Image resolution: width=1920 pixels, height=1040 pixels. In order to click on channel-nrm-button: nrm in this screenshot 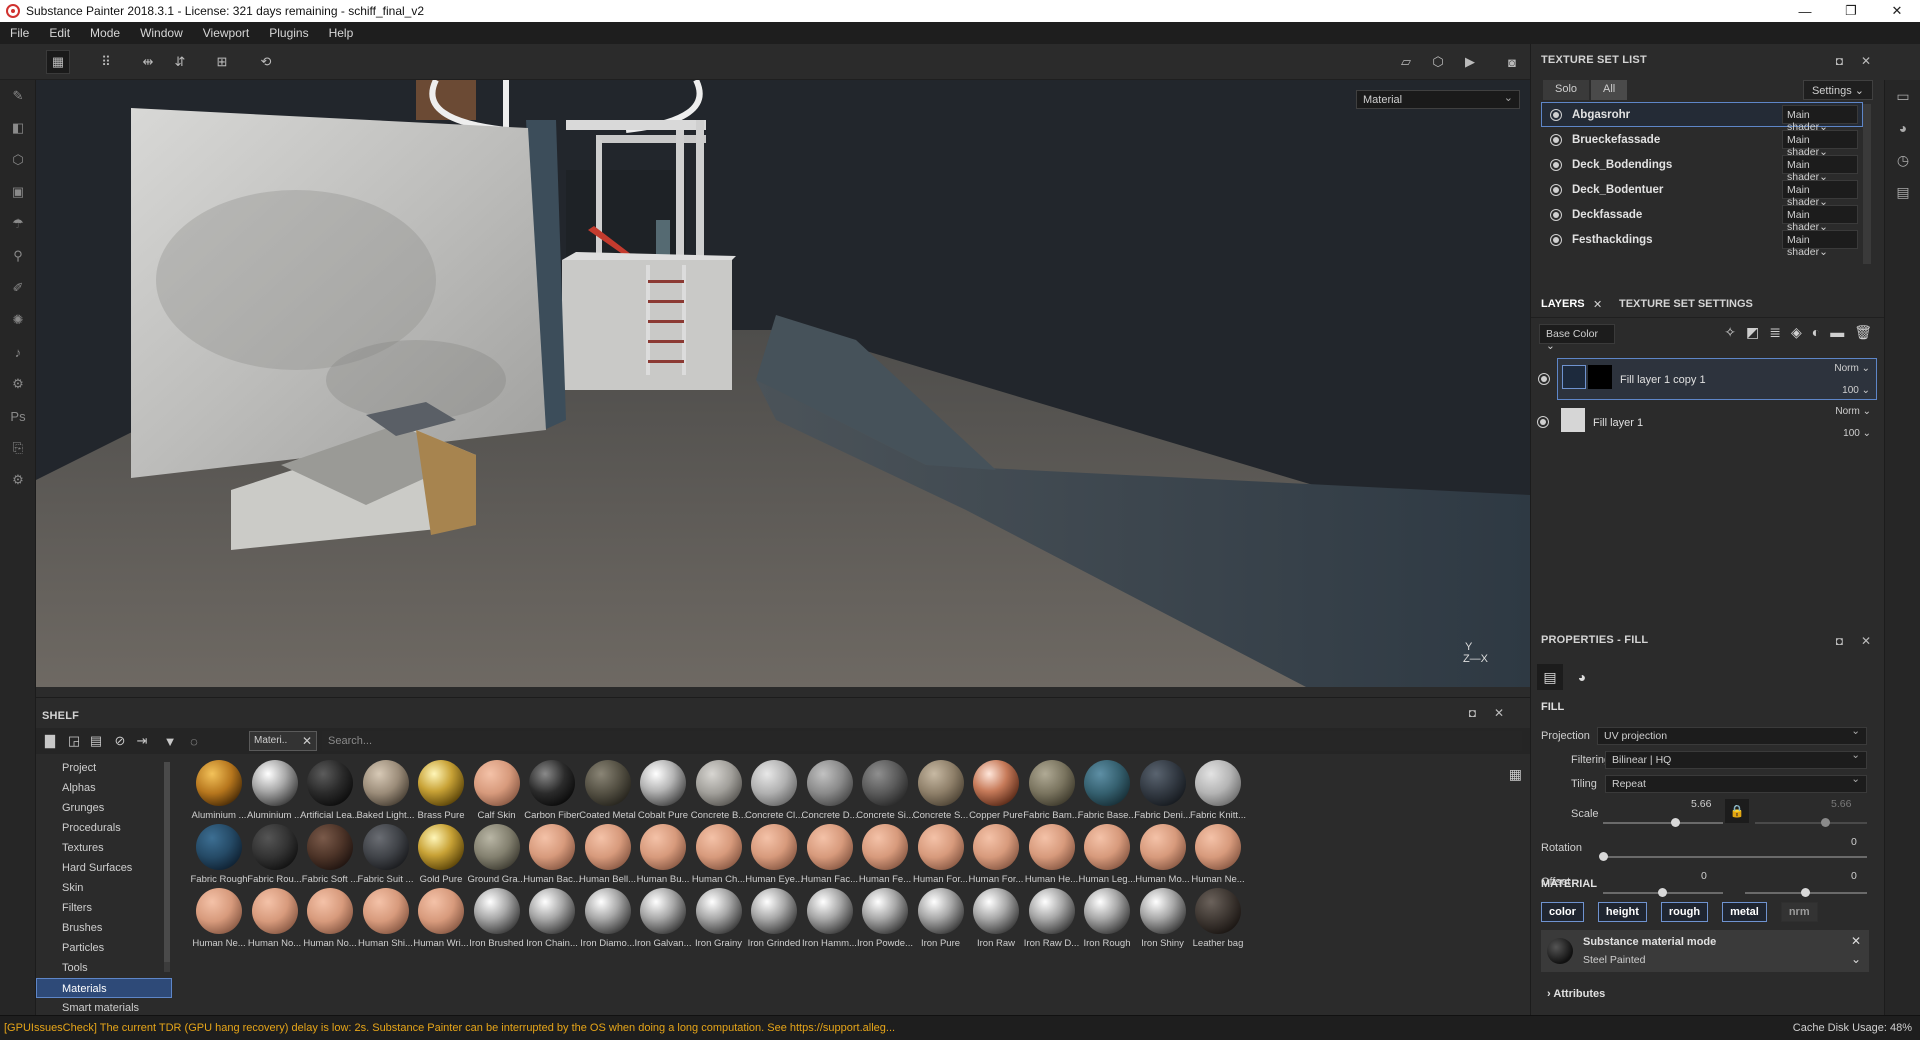, I will do `click(1799, 912)`.